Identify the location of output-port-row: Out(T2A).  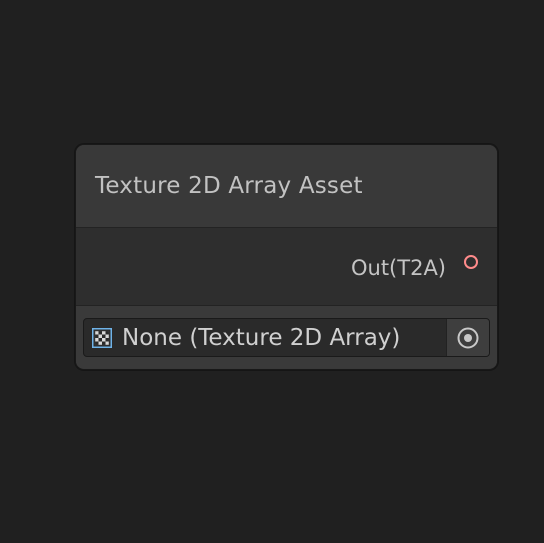
(286, 267).